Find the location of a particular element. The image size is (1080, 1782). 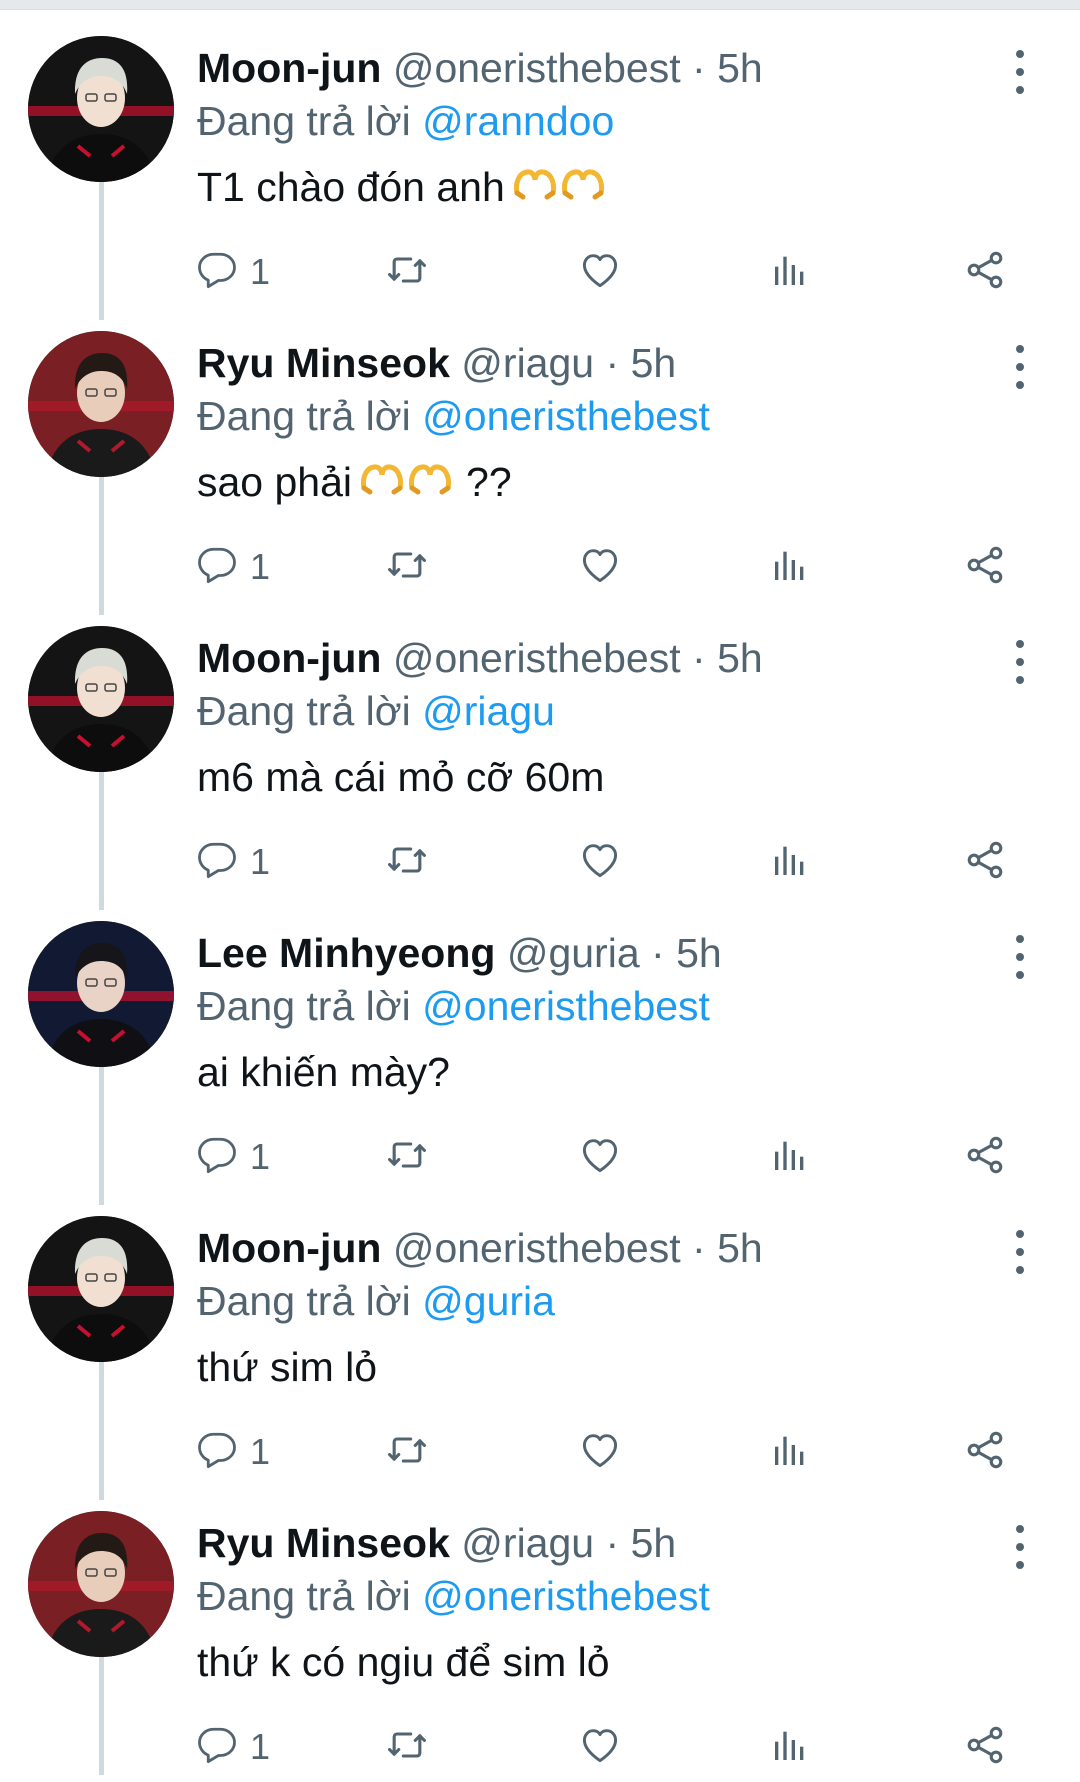

user-handle: @guria is located at coordinates (573, 953).